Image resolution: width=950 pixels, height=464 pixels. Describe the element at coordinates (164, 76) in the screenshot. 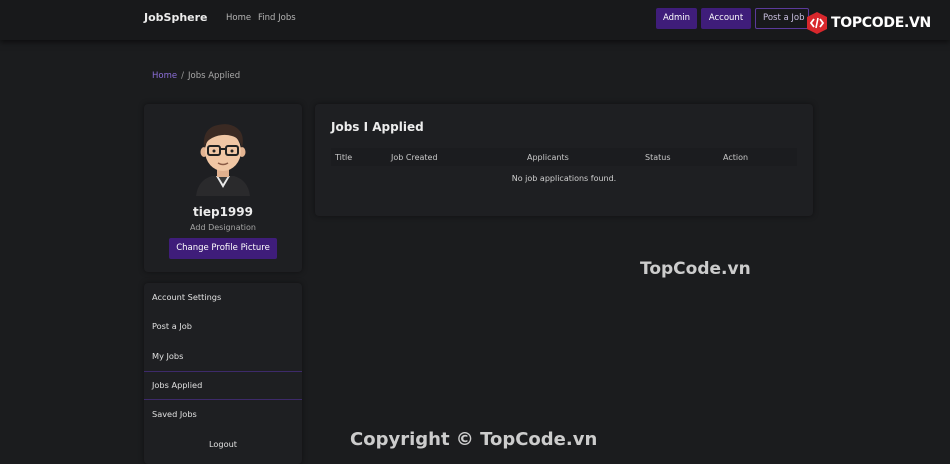

I see `breadcrumb-home: Home` at that location.